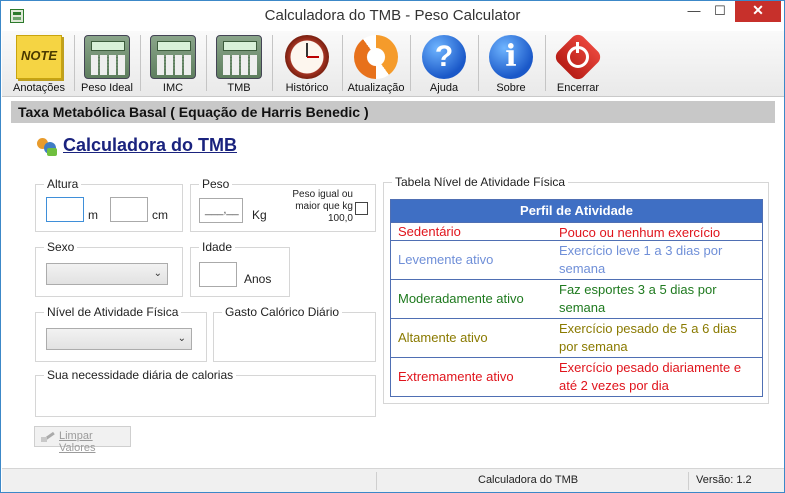 The height and width of the screenshot is (493, 785). I want to click on activity-table-header: Perfil de Atividade, so click(576, 211).